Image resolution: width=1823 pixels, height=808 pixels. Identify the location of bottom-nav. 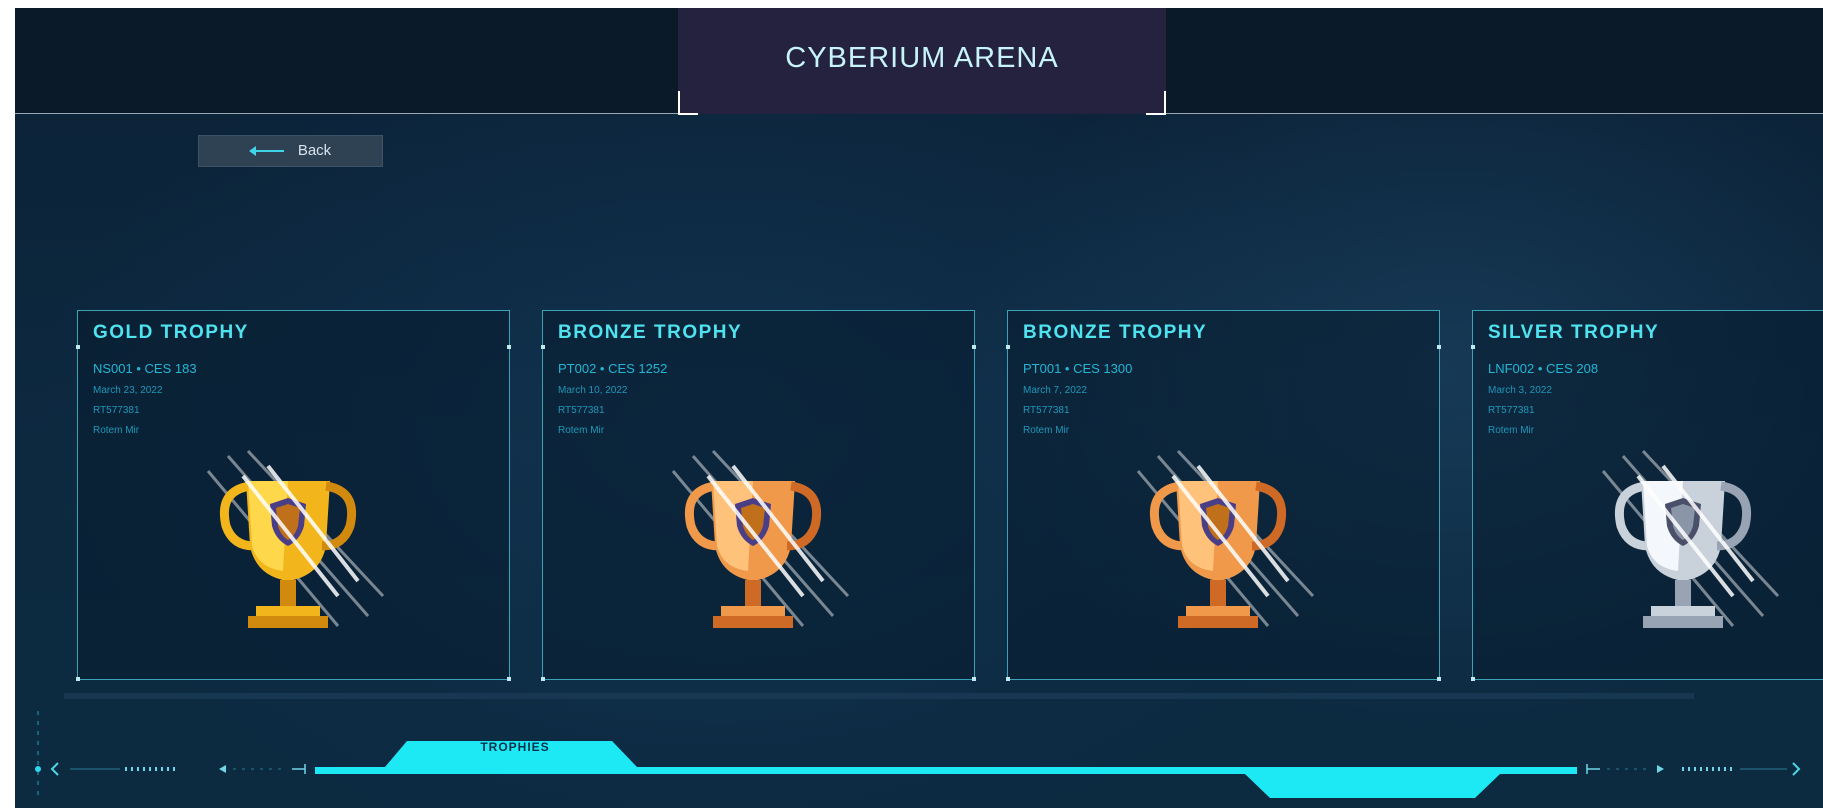
(918, 754).